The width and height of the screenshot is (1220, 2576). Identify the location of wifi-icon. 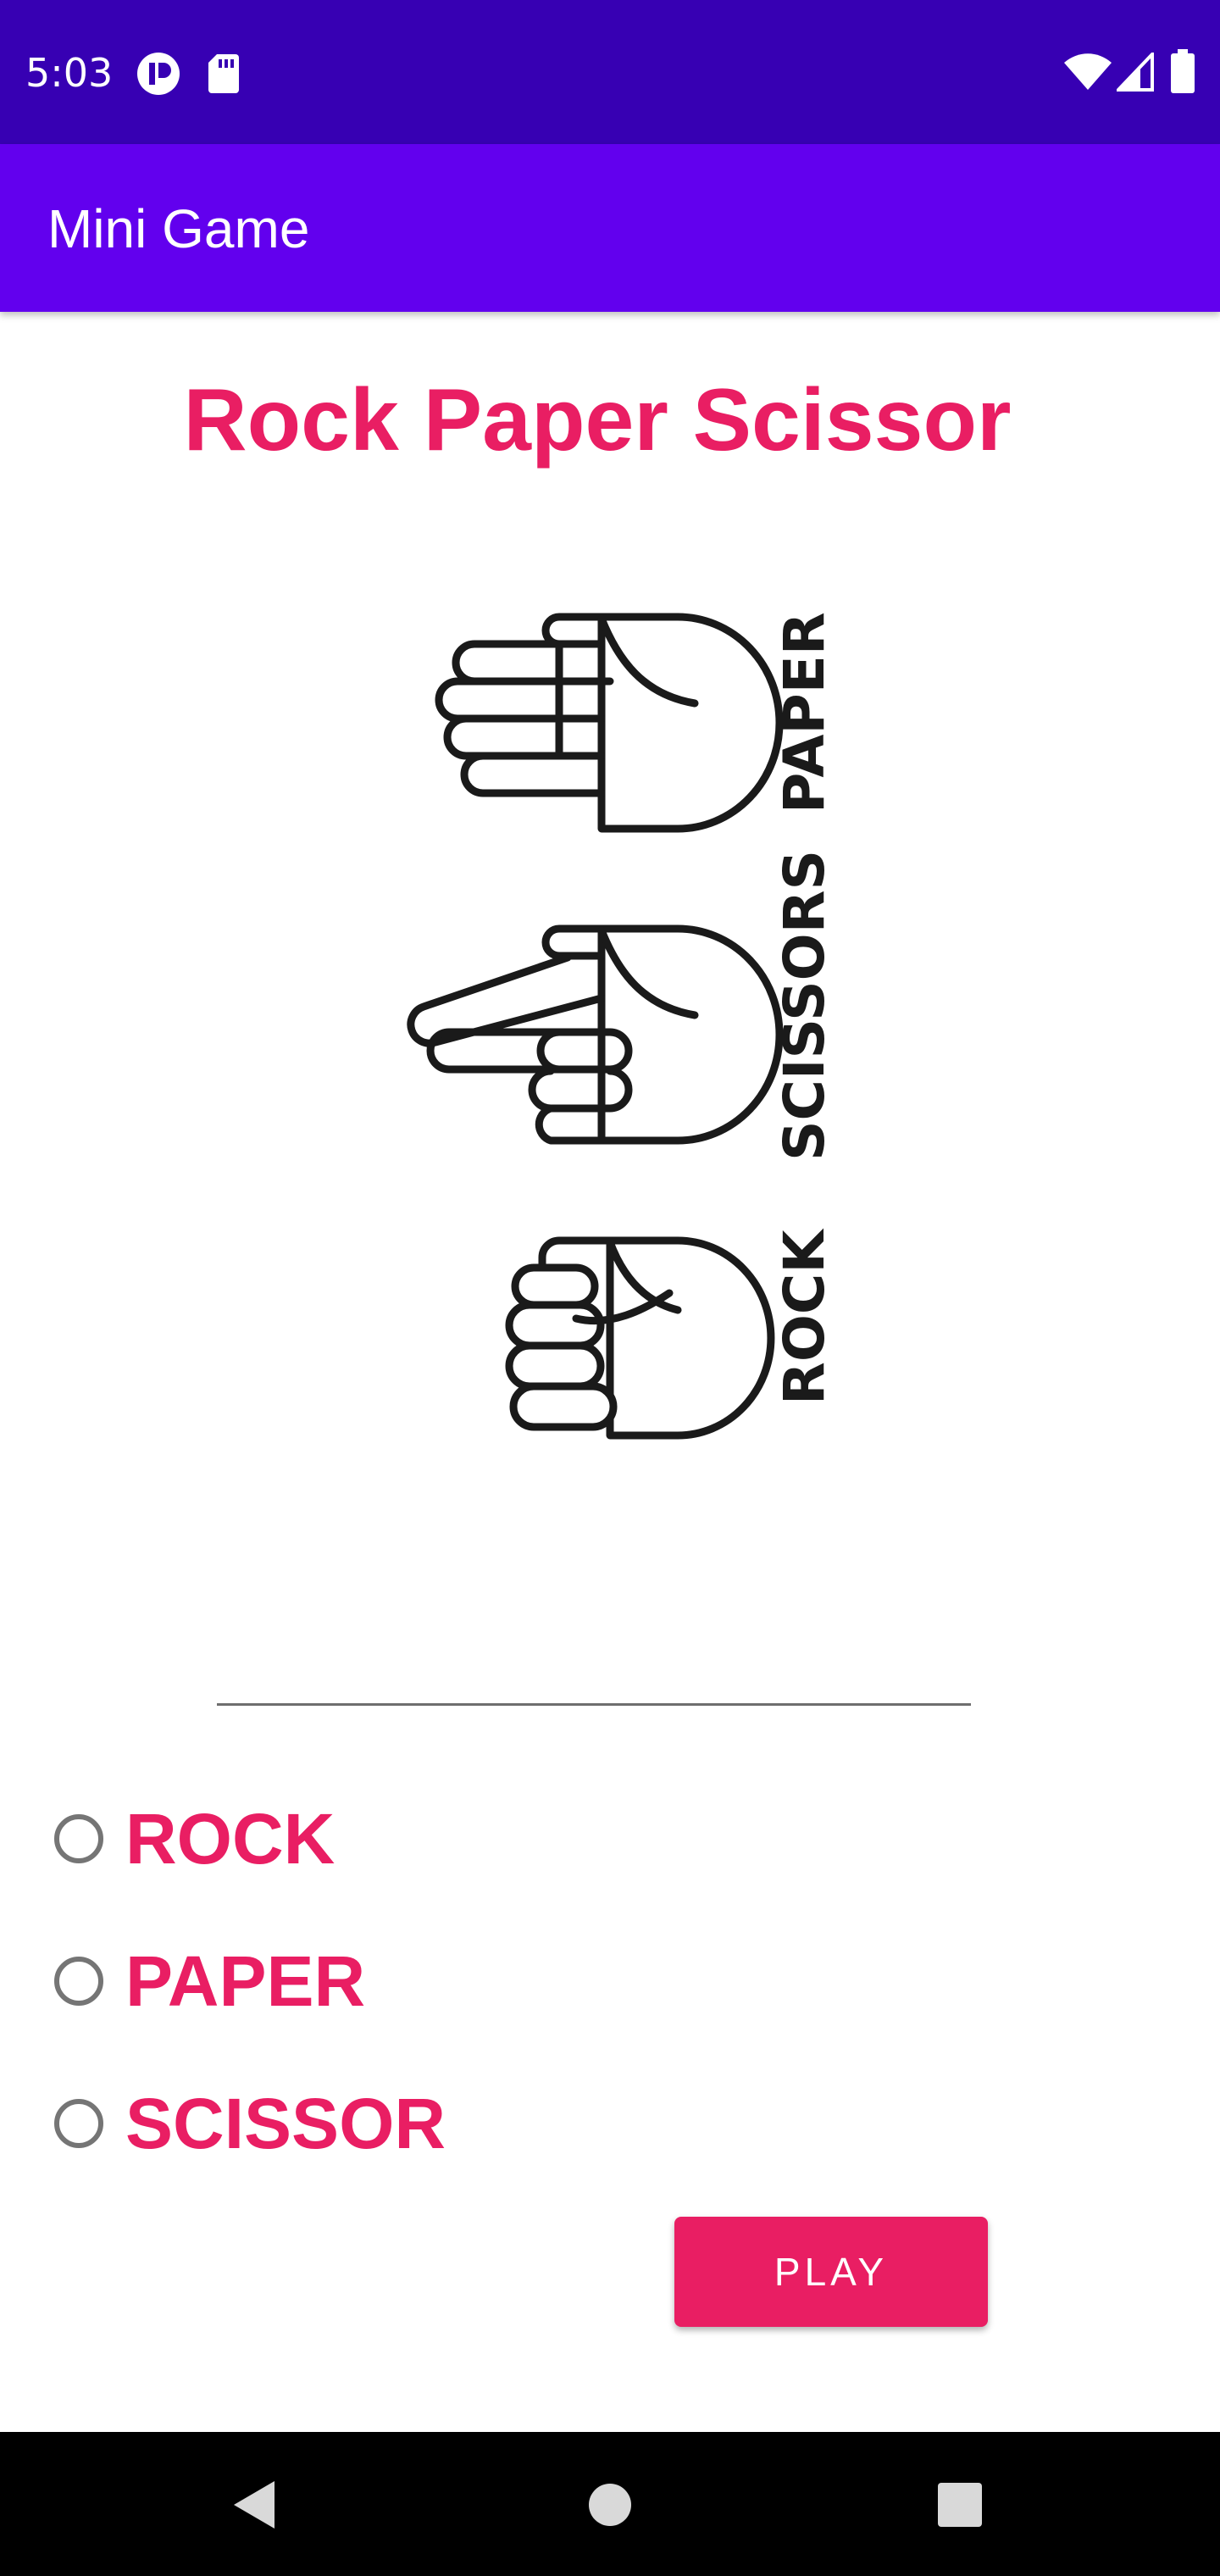
(1087, 74).